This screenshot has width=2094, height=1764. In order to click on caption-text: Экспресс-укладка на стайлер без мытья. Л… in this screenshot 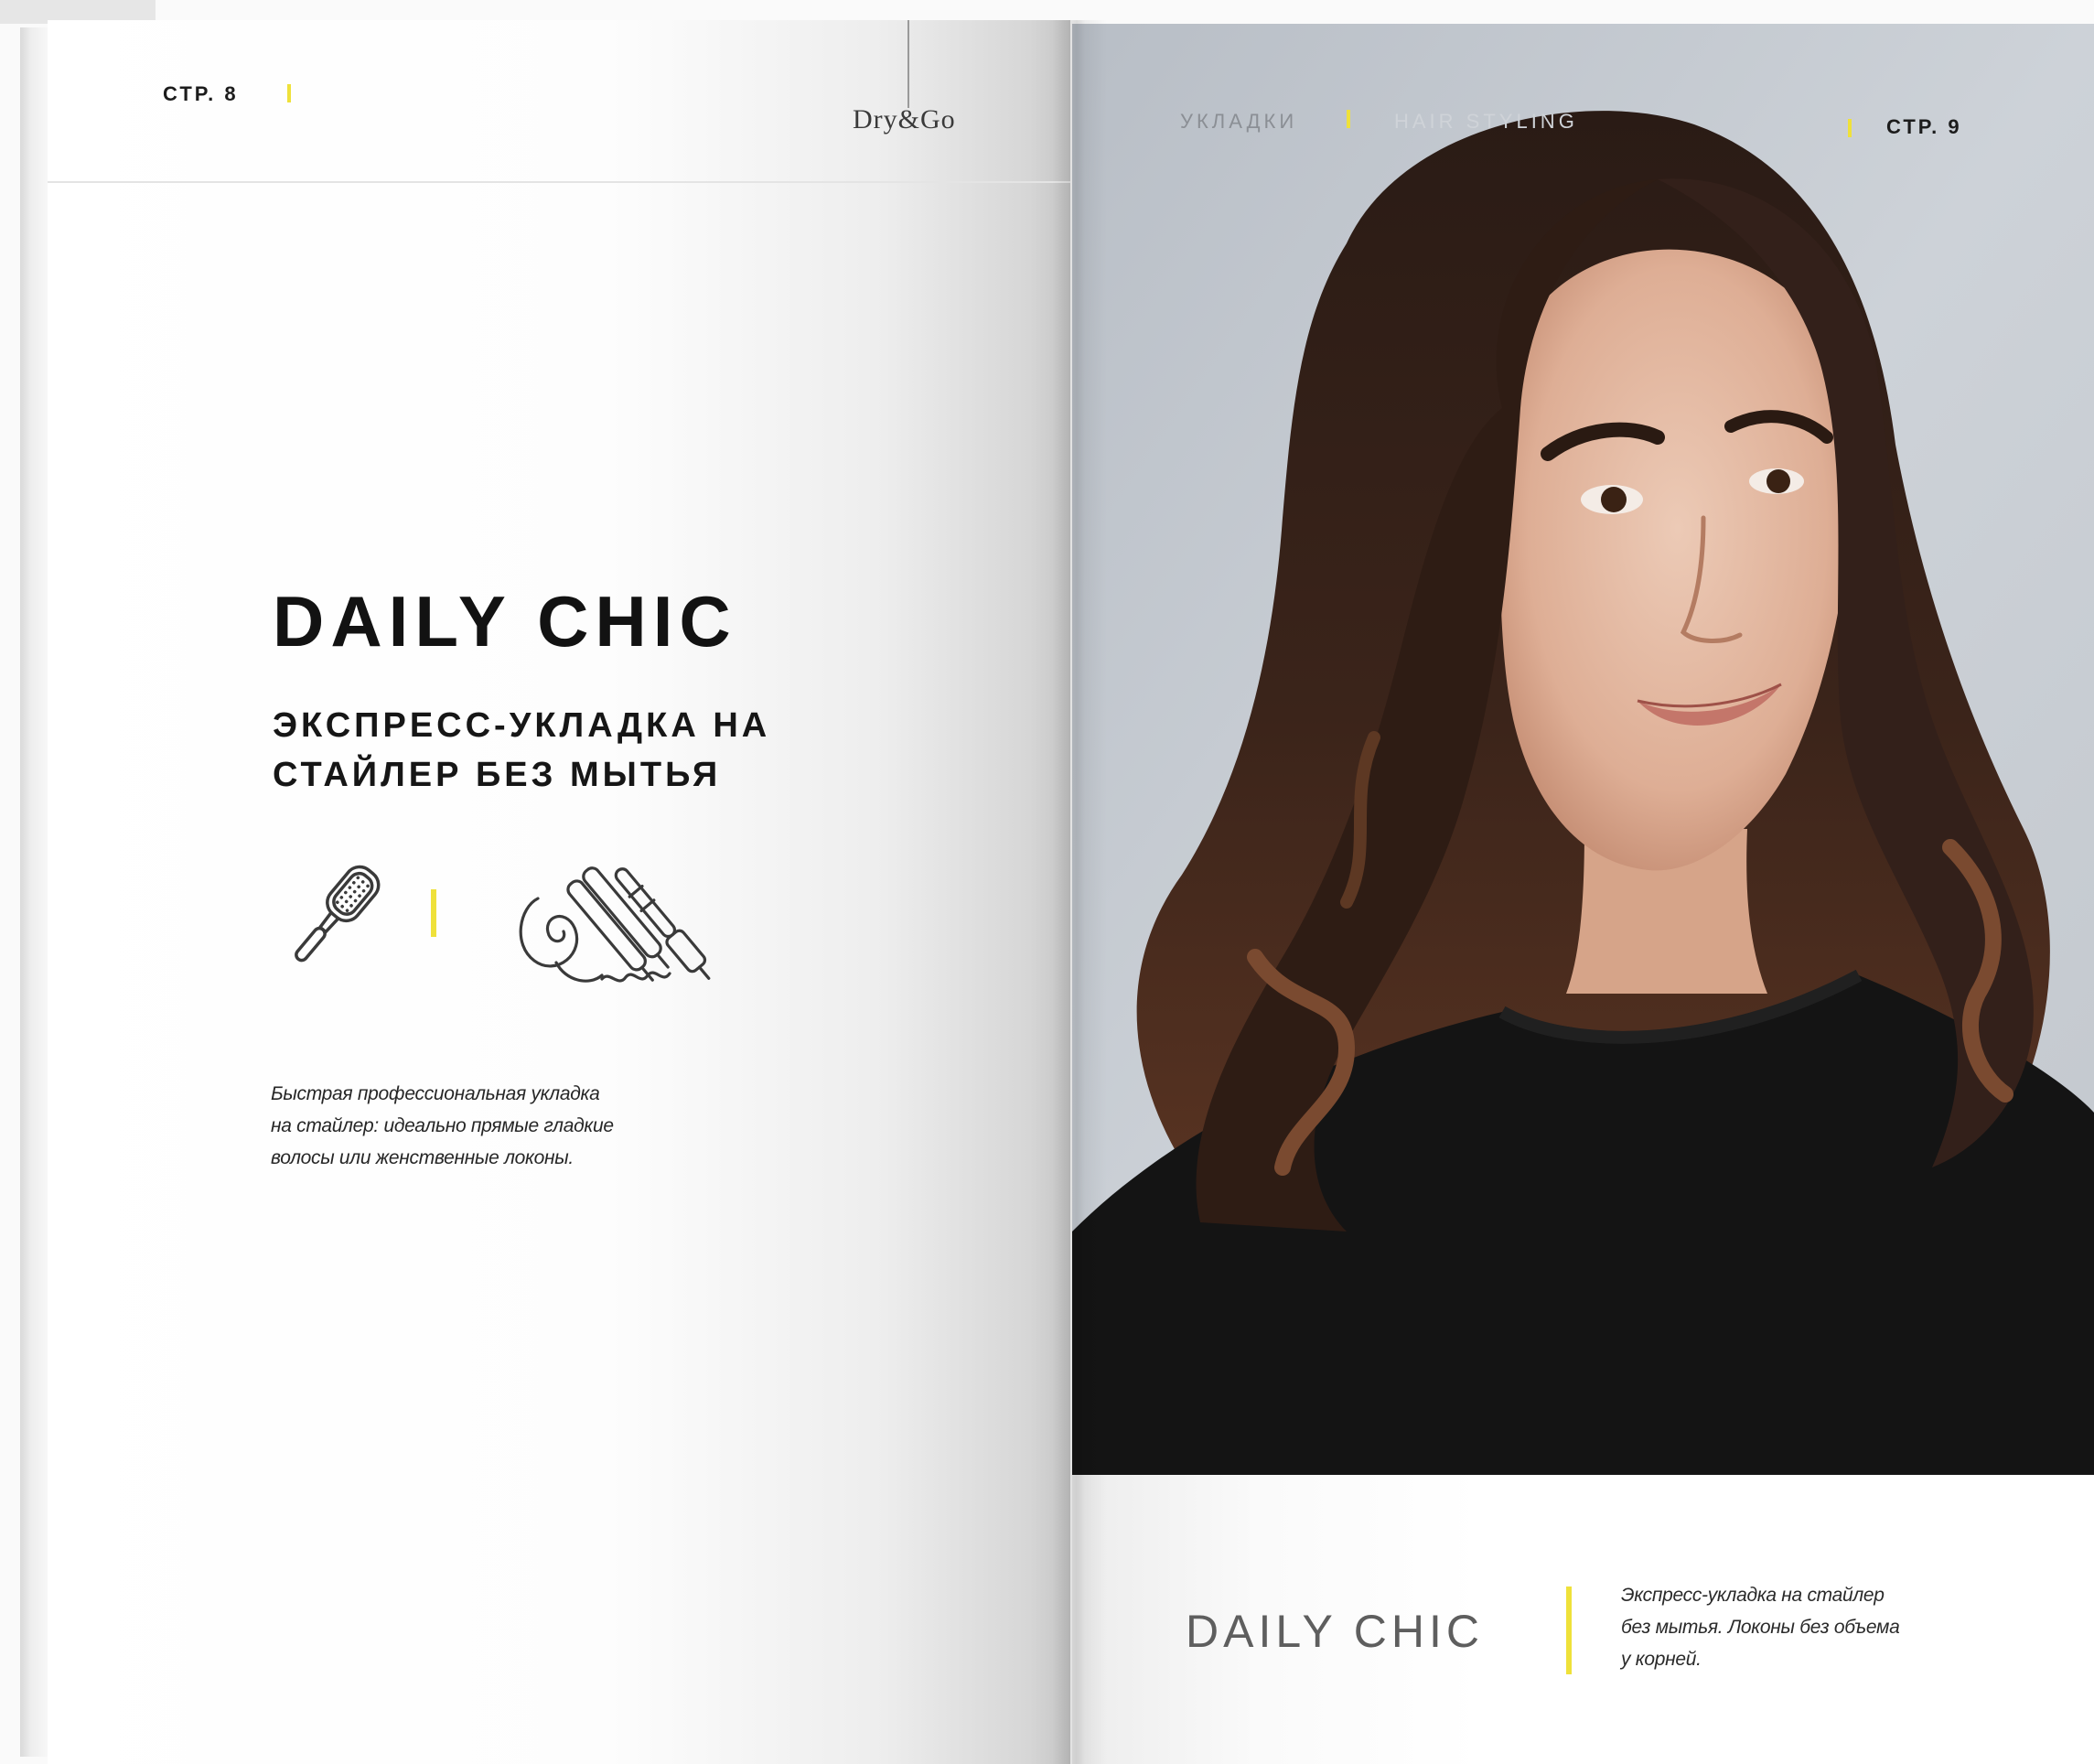, I will do `click(1813, 1627)`.